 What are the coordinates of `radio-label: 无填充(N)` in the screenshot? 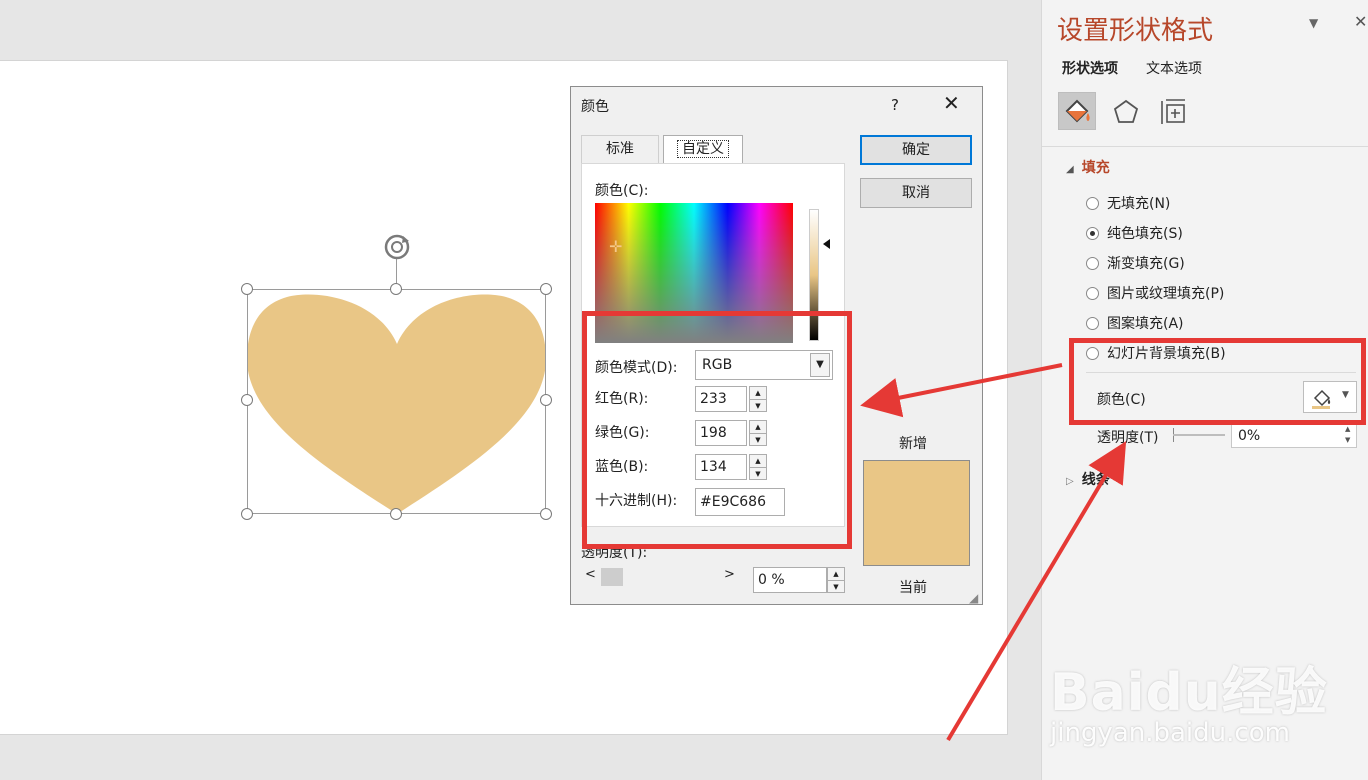 It's located at (1139, 204).